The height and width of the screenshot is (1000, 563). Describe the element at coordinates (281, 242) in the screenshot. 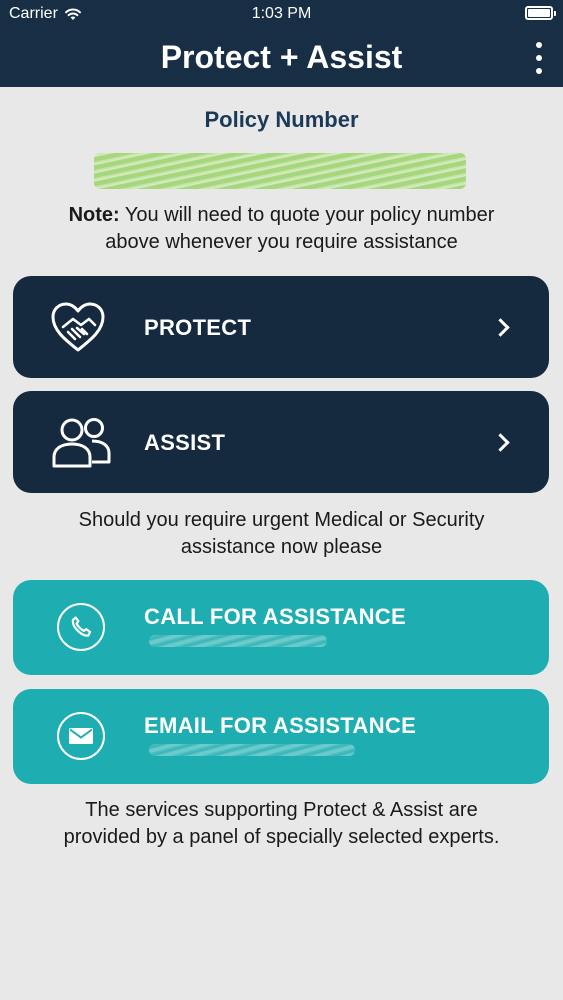

I see `note-text-line2: above whenever you require assistance` at that location.